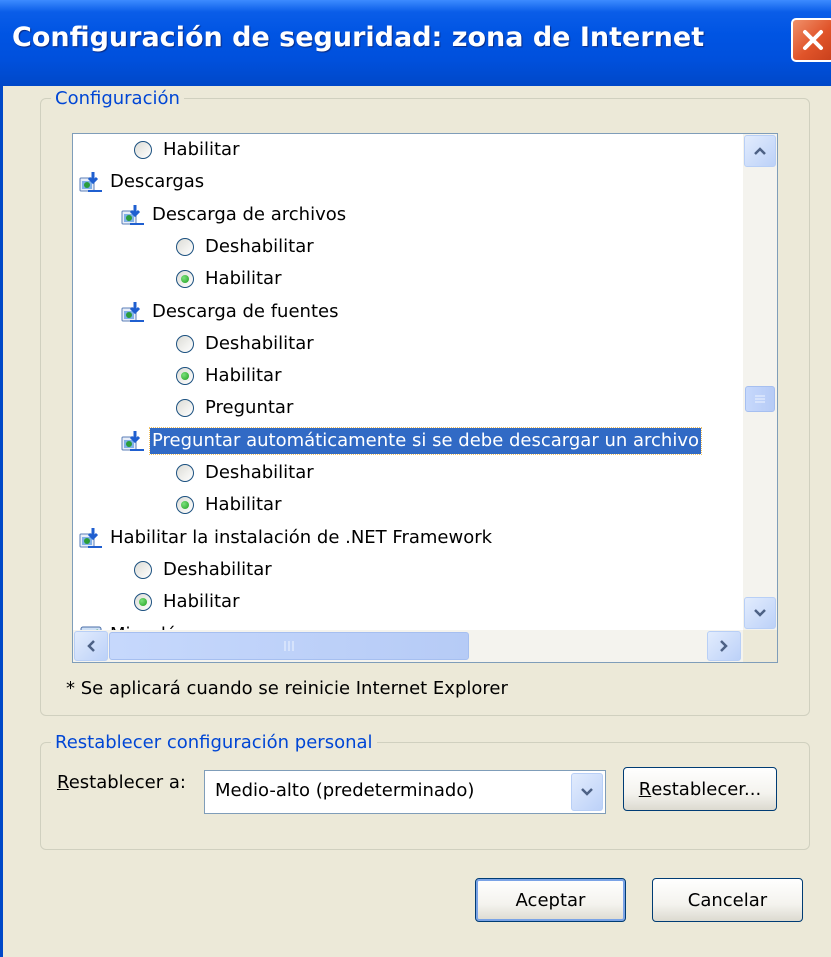 Image resolution: width=831 pixels, height=957 pixels. I want to click on close-icon, so click(813, 40).